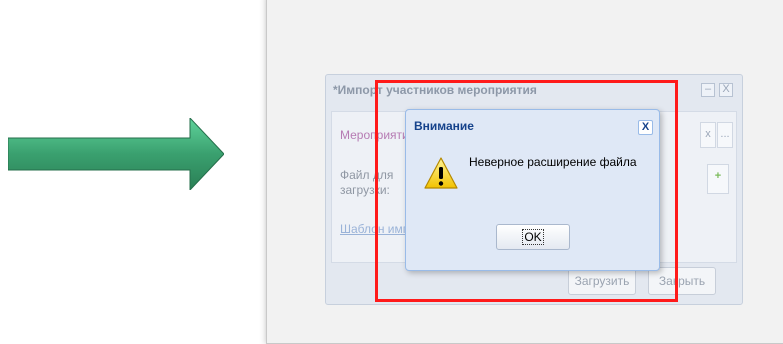 Image resolution: width=783 pixels, height=344 pixels. Describe the element at coordinates (726, 90) in the screenshot. I see `close-window-button: X` at that location.